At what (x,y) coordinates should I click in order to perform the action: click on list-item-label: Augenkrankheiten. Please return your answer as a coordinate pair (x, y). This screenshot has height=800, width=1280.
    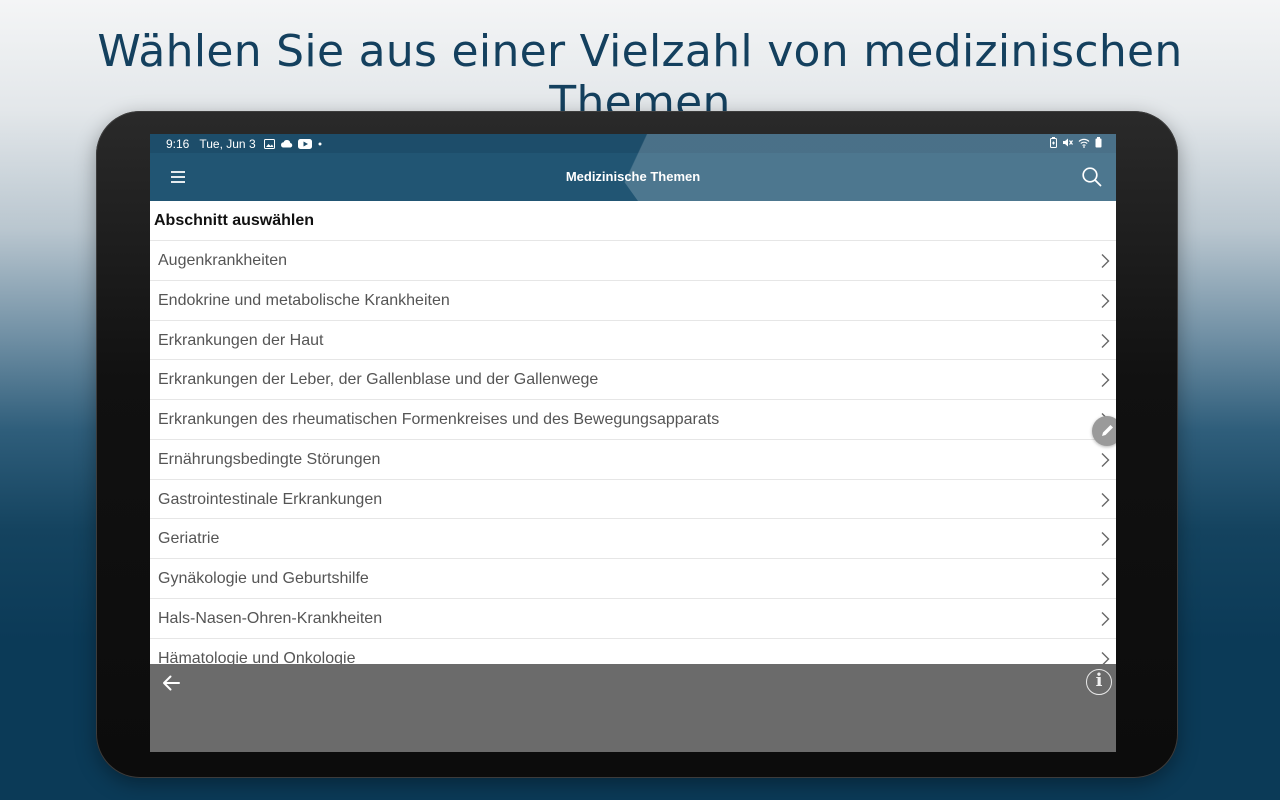
    Looking at the image, I should click on (222, 260).